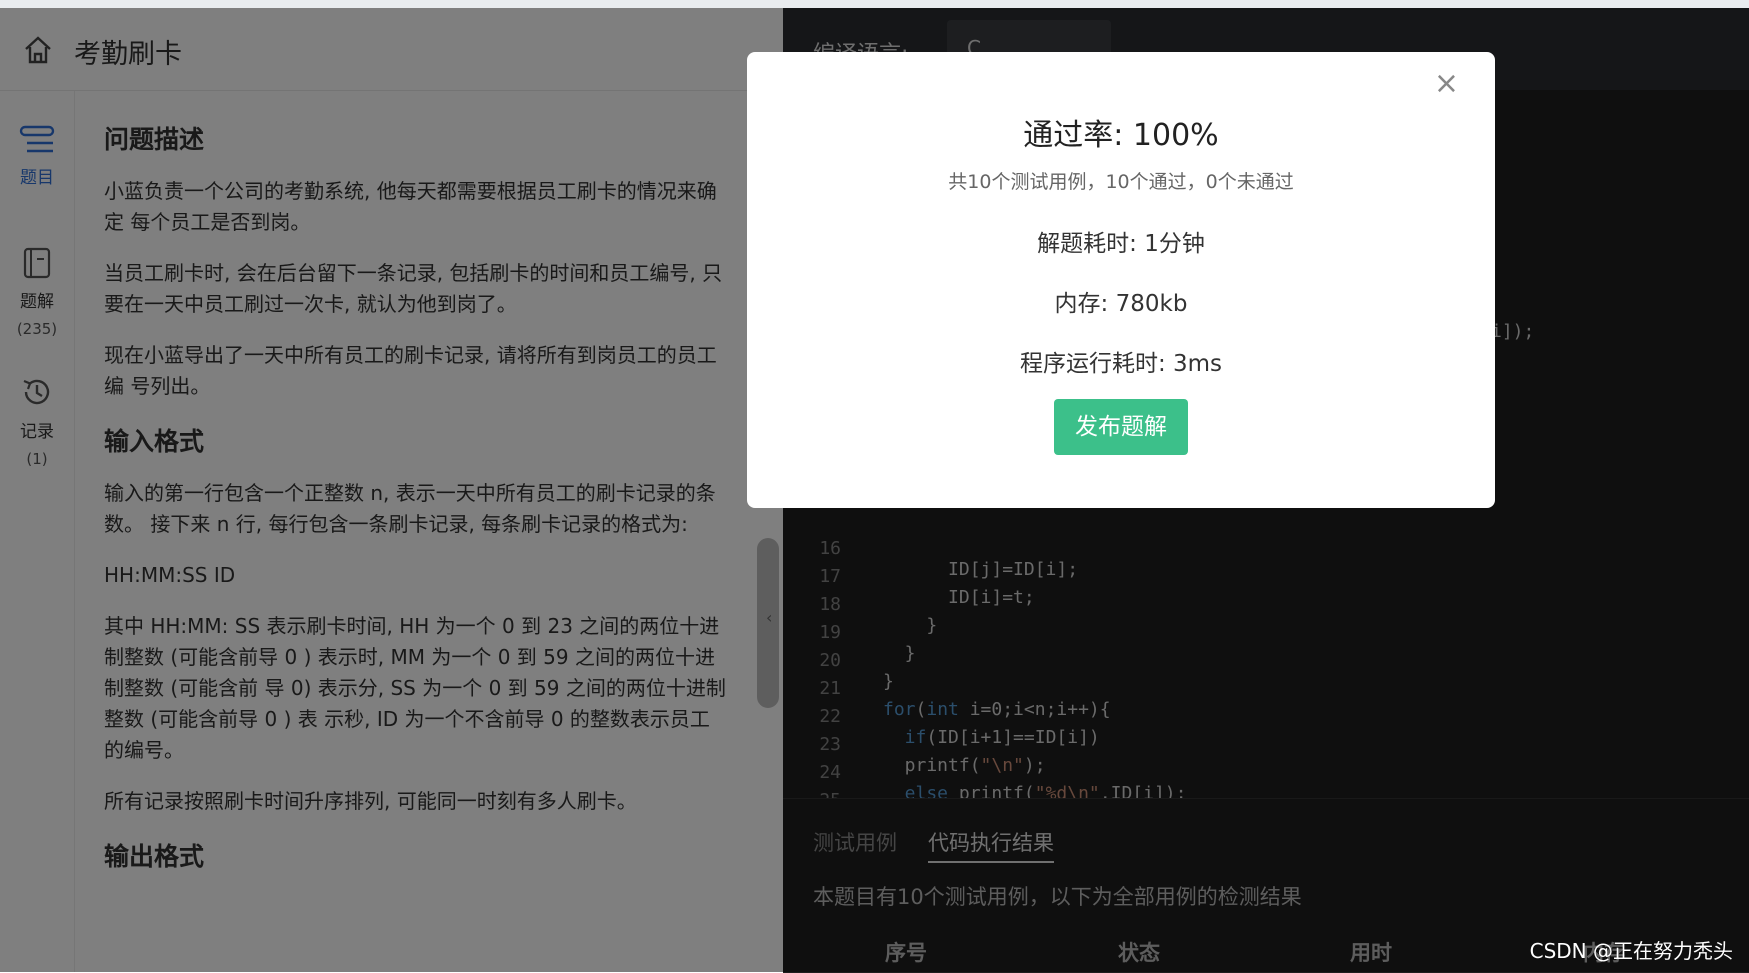 The height and width of the screenshot is (973, 1749). What do you see at coordinates (1121, 182) in the screenshot?
I see `test-summary: 共10个测试用例，10个通过，0个未通过` at bounding box center [1121, 182].